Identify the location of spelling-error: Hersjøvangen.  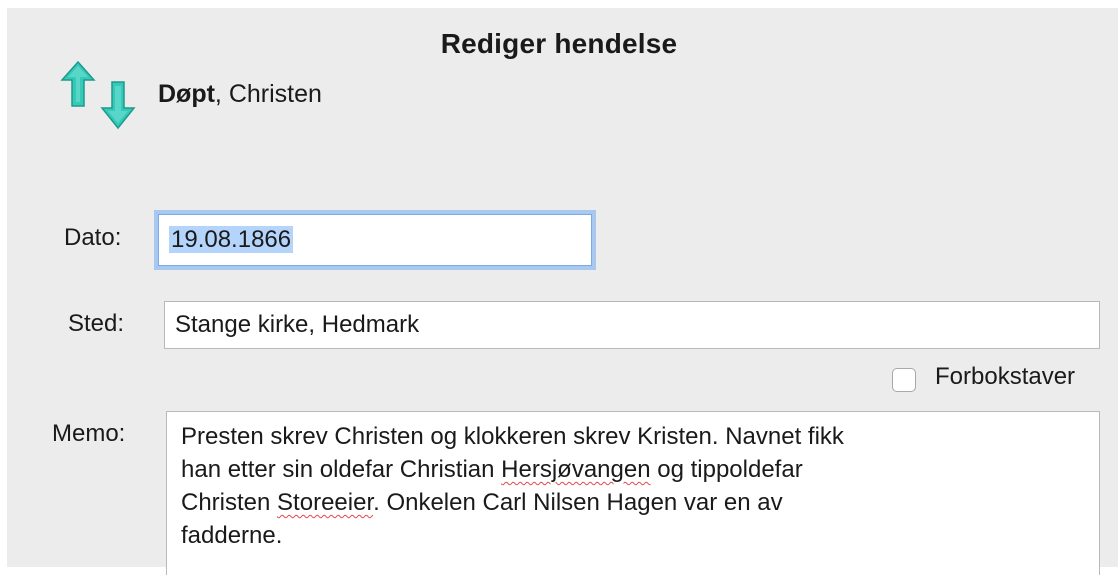
(576, 469).